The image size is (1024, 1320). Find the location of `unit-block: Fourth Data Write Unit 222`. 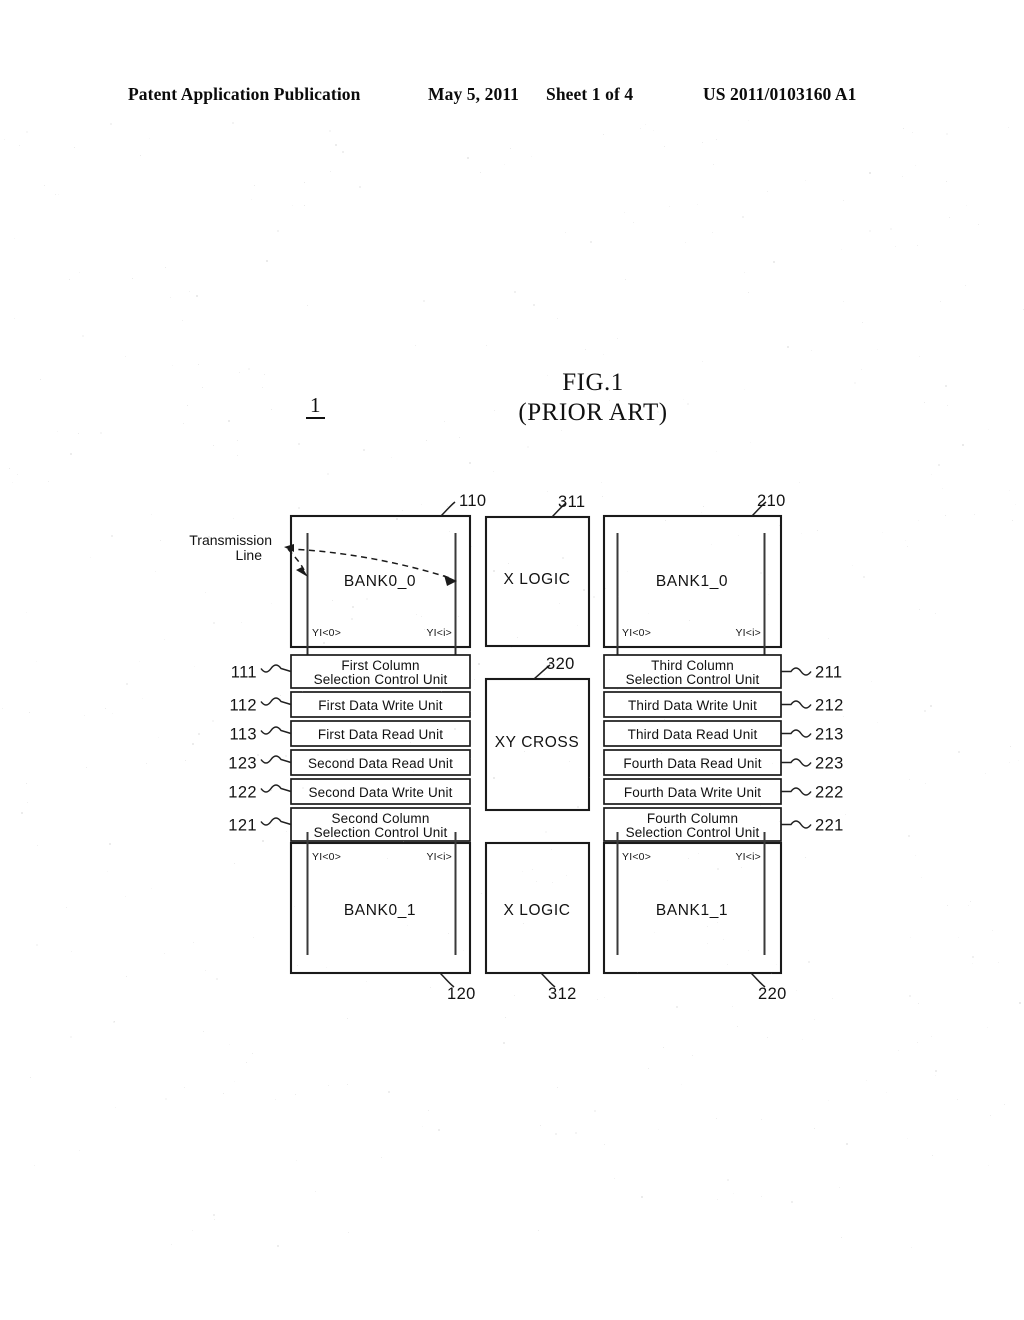

unit-block: Fourth Data Write Unit 222 is located at coordinates (723, 791).